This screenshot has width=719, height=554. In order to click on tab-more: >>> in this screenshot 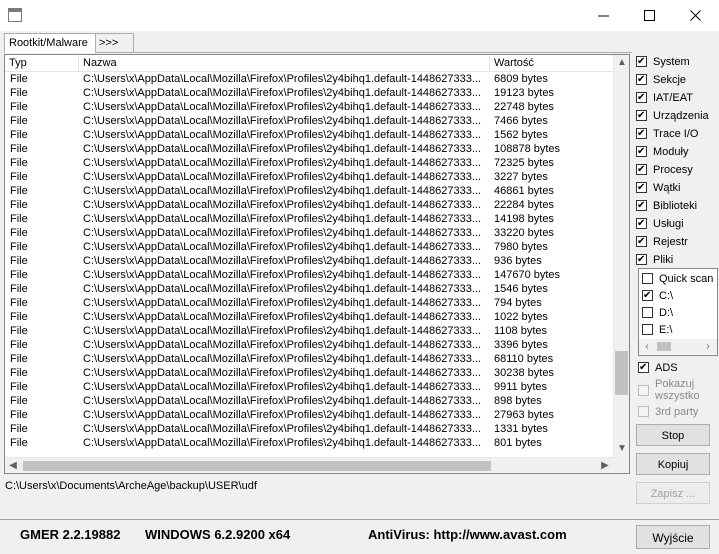, I will do `click(114, 42)`.